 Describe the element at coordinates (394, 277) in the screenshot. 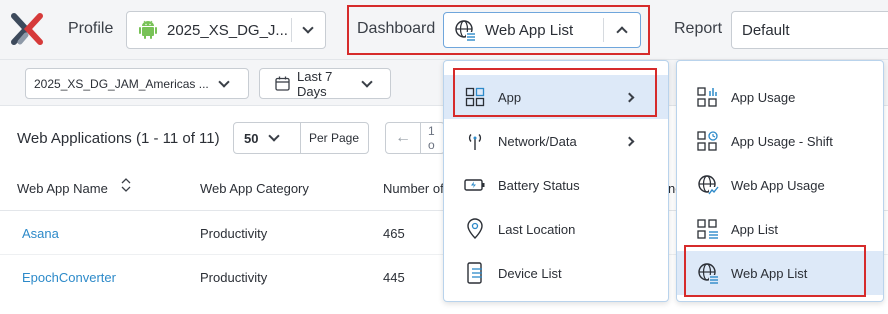

I see `number-cell: 445` at that location.